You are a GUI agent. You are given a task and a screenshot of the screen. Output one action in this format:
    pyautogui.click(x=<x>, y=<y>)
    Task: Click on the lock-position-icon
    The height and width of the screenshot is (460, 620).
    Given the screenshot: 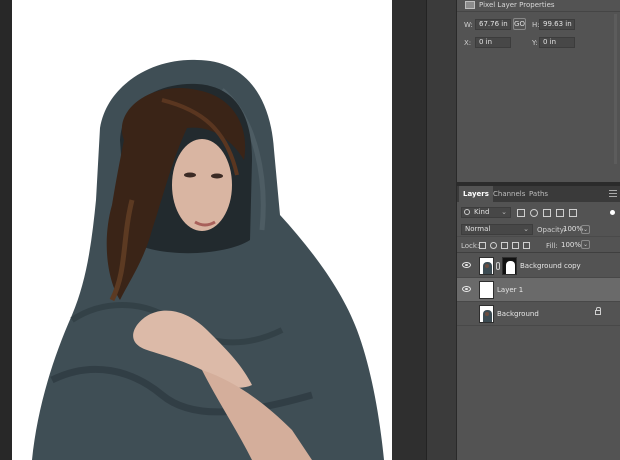 What is the action you would take?
    pyautogui.click(x=504, y=245)
    